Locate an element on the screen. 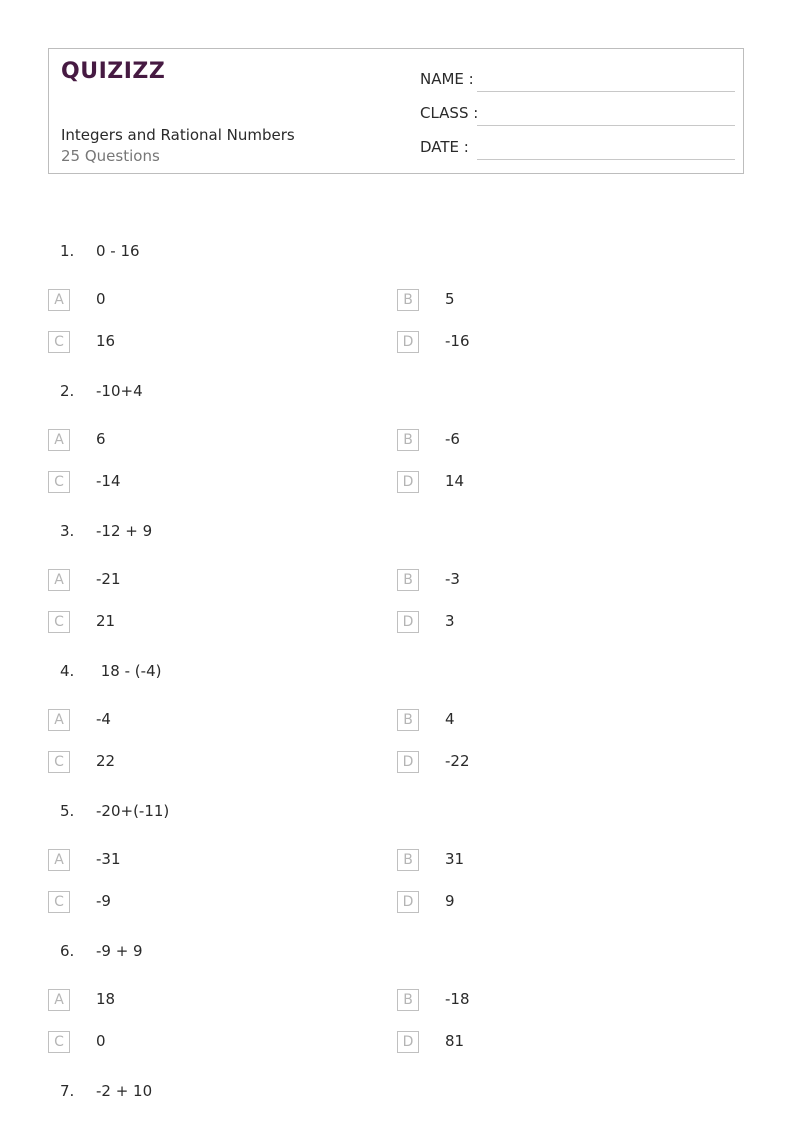  option-text: 21 is located at coordinates (106, 621).